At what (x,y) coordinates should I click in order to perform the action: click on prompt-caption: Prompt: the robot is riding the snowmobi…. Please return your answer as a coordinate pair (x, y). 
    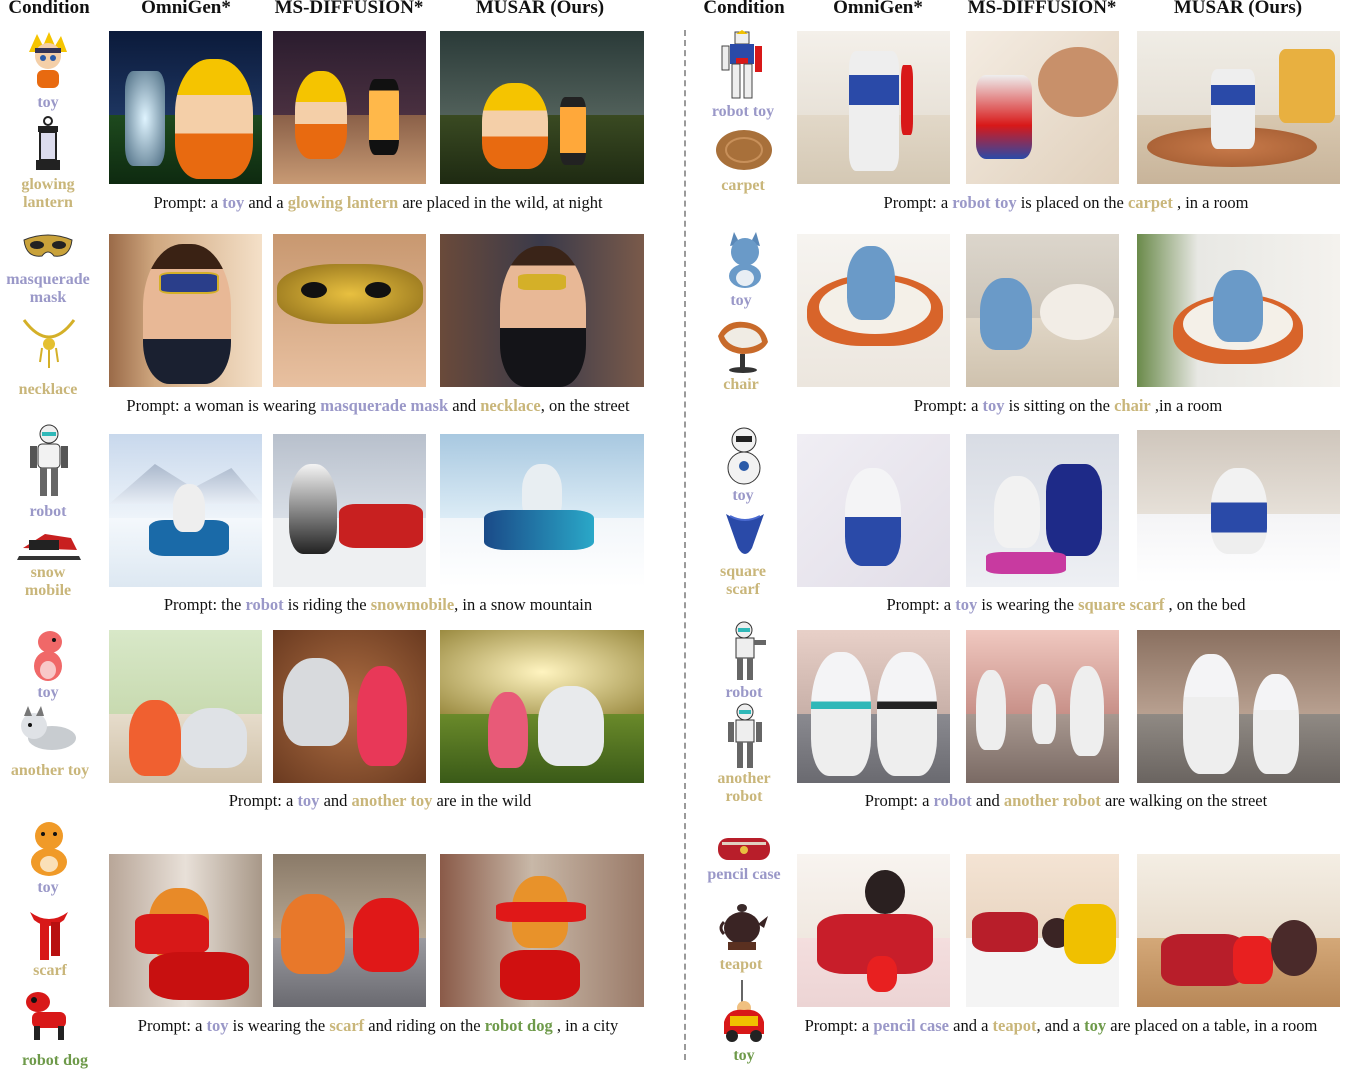
    Looking at the image, I should click on (378, 604).